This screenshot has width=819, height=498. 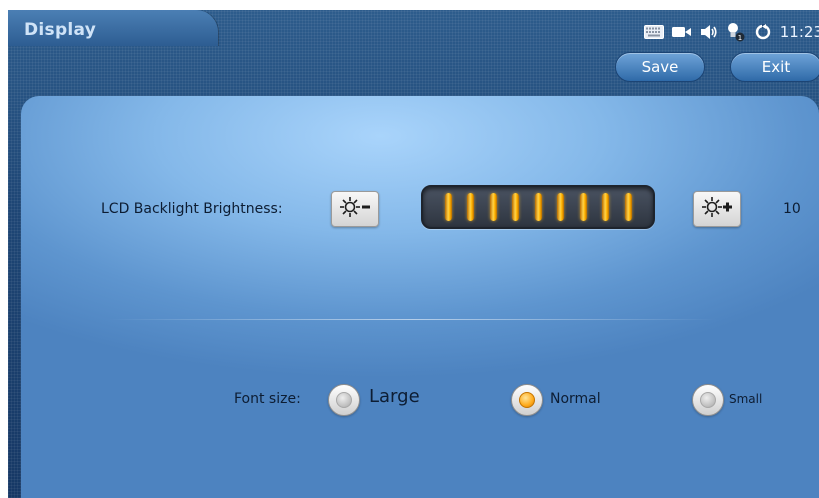 I want to click on font-size-small-radio, so click(x=708, y=400).